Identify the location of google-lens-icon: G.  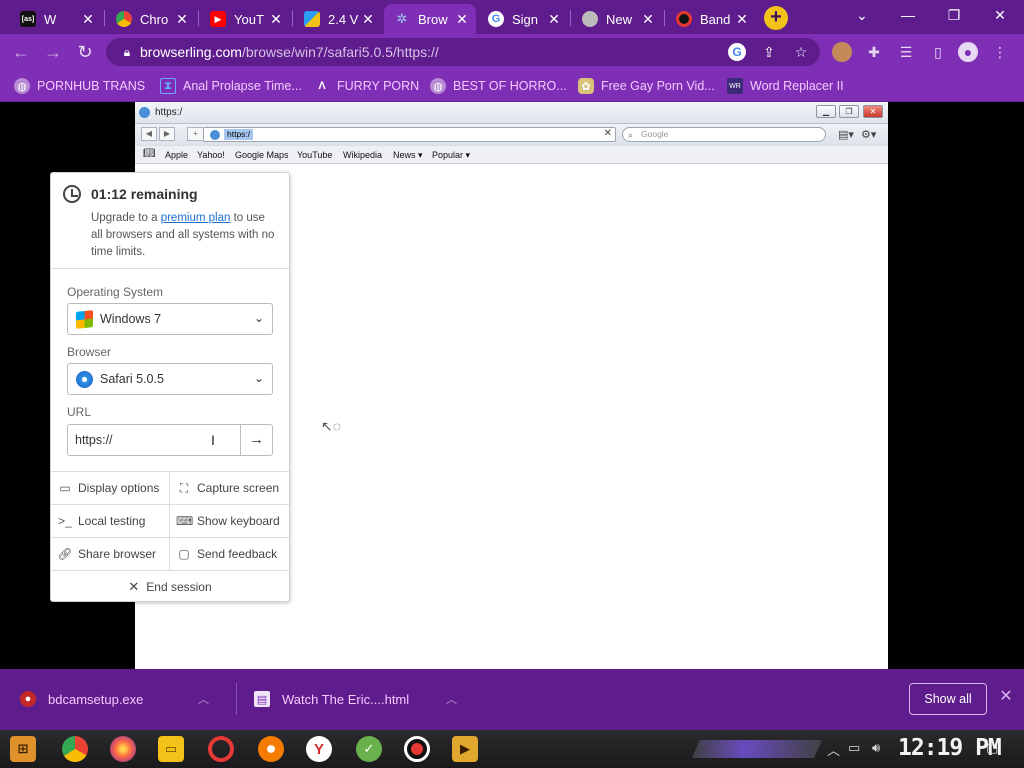
(737, 52).